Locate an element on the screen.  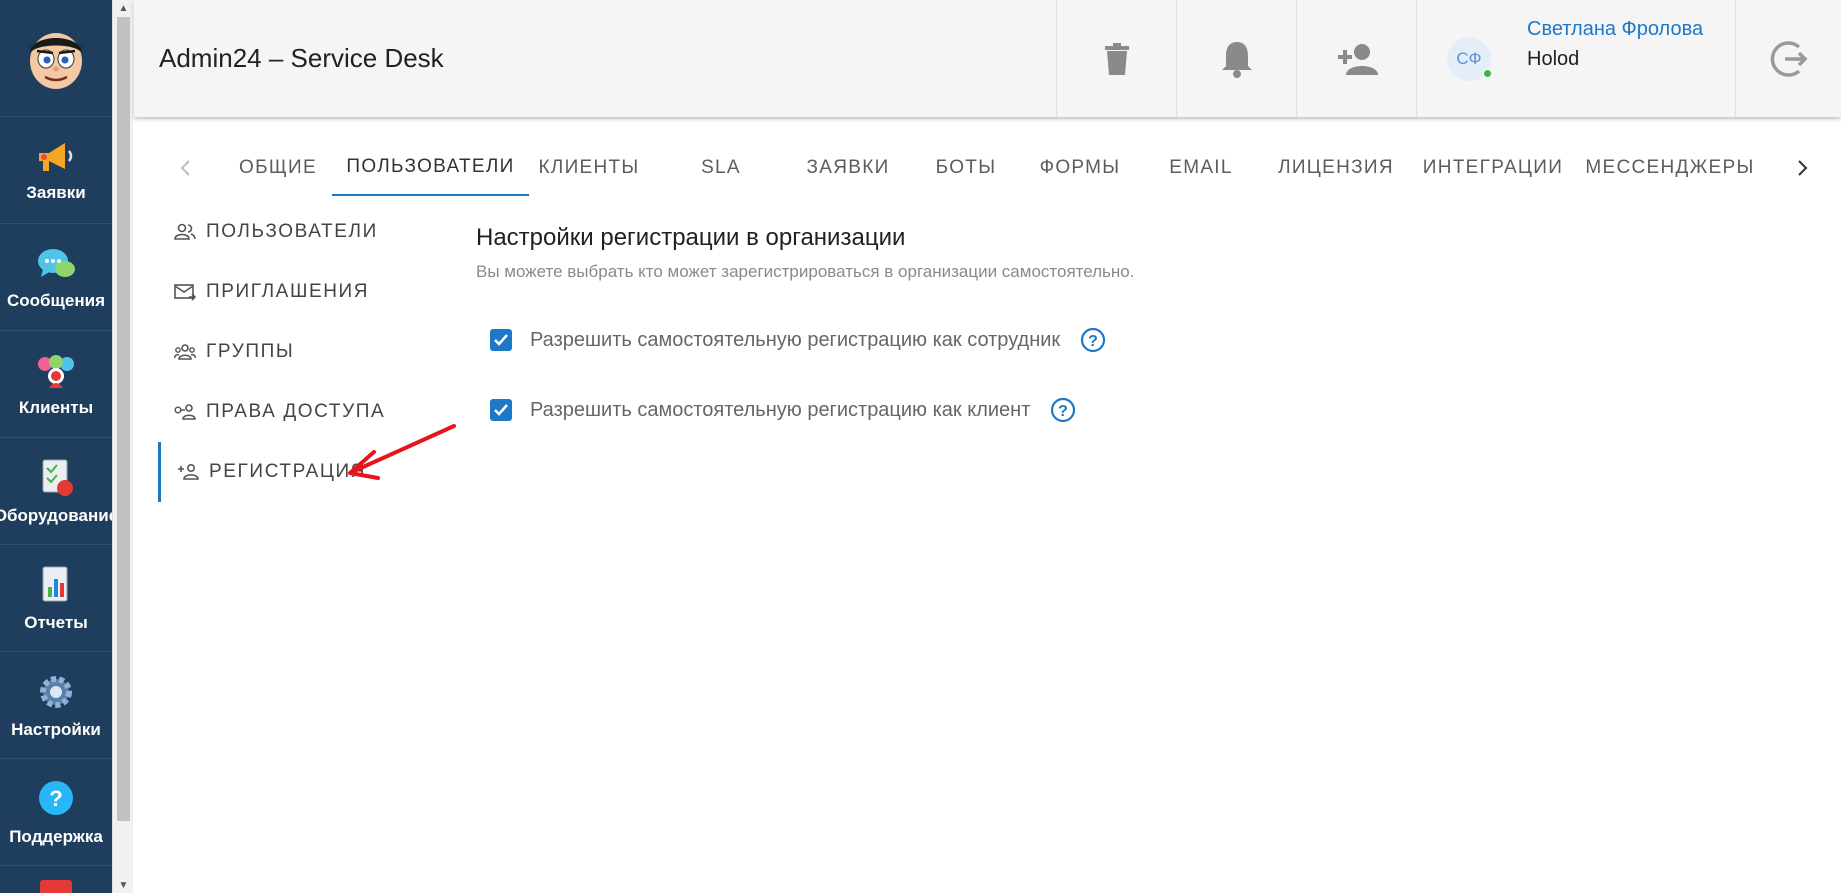
megaphone-icon is located at coordinates (56, 156).